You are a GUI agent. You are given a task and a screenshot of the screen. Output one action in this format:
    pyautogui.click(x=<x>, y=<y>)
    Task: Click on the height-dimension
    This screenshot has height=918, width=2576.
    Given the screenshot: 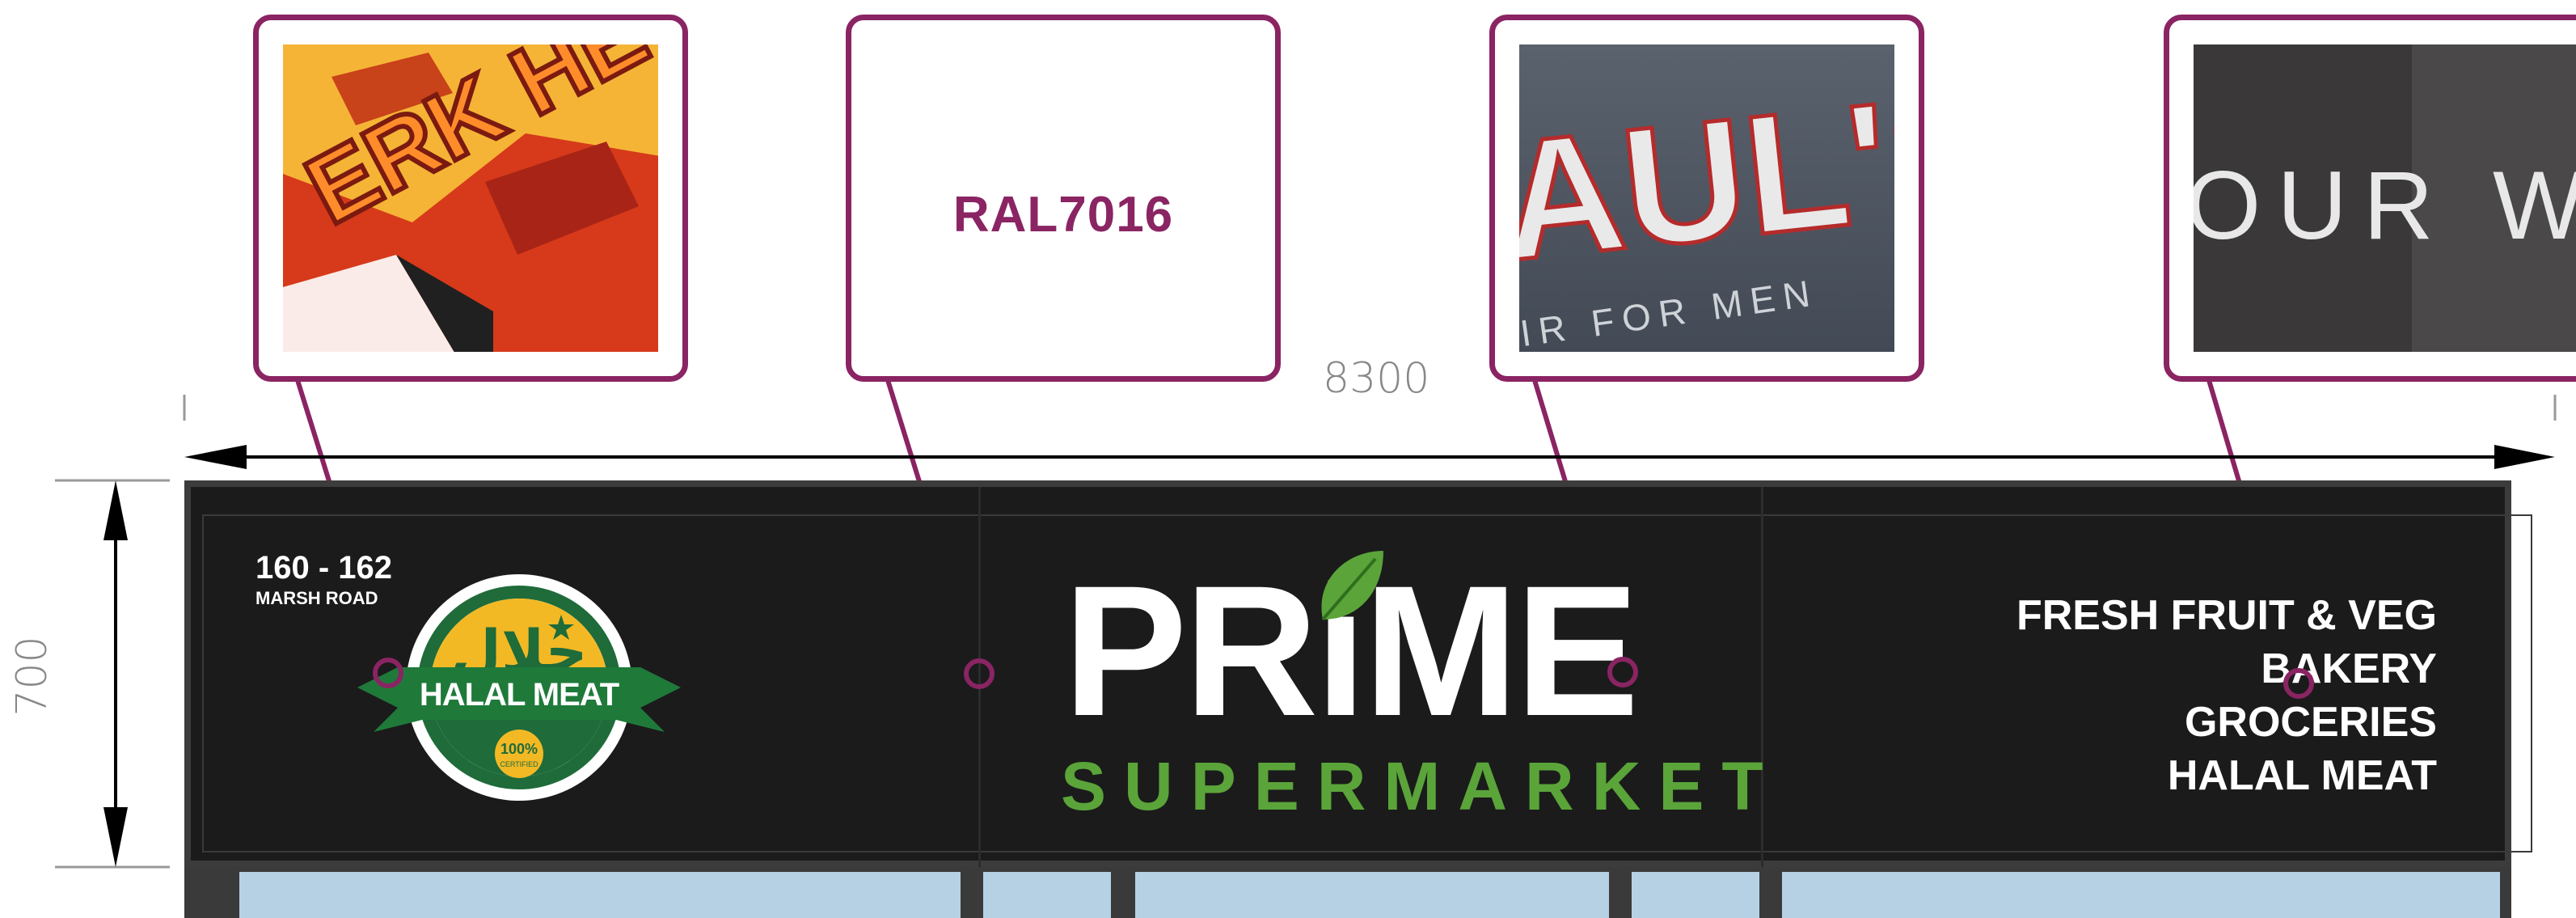 What is the action you would take?
    pyautogui.click(x=112, y=674)
    